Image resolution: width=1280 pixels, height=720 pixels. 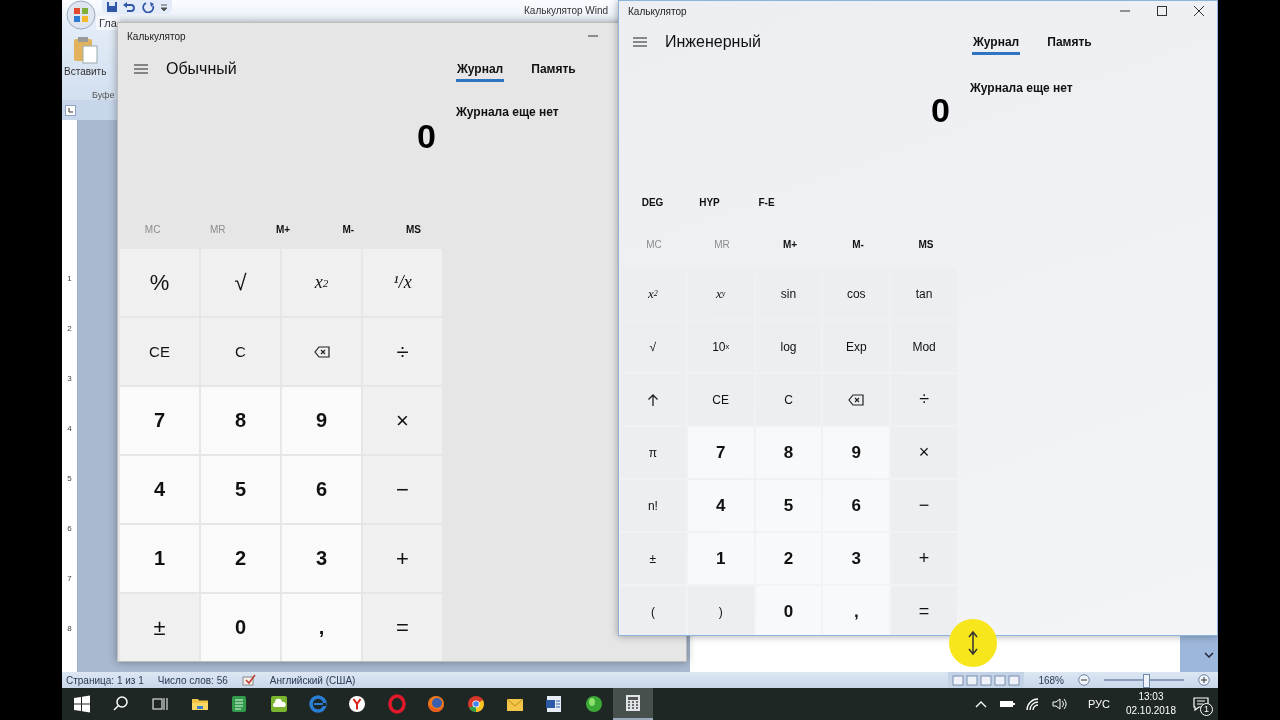 What do you see at coordinates (566, 10) in the screenshot?
I see `window-title: Калькулятор Wind` at bounding box center [566, 10].